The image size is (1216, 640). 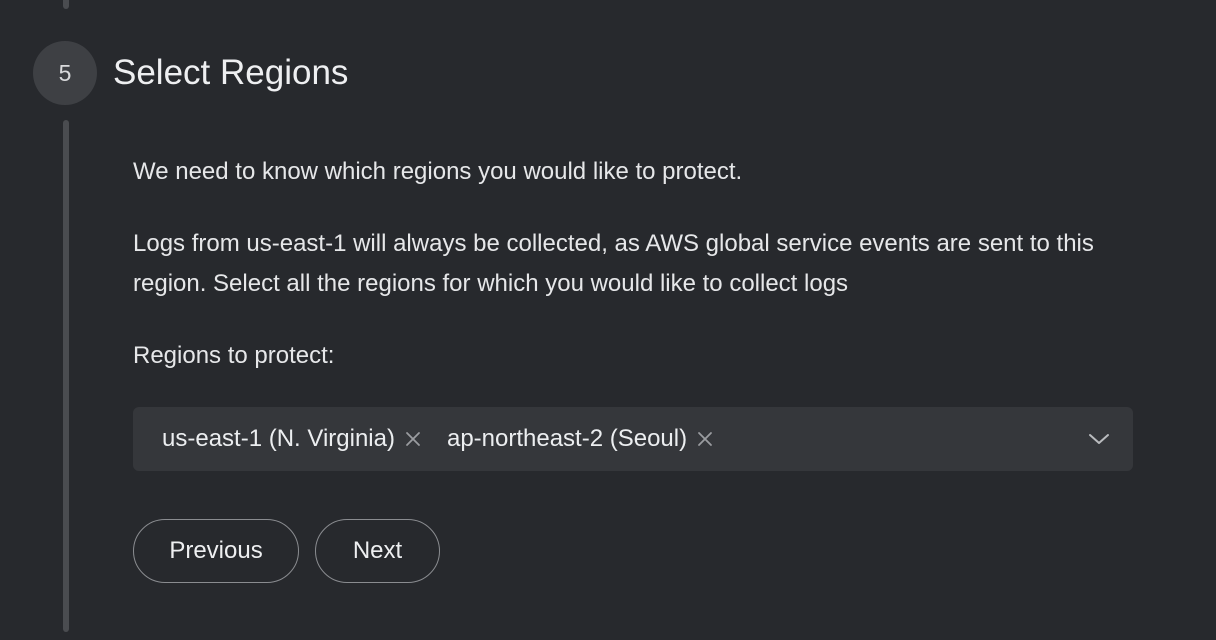 I want to click on region-chip-us-east-1: us-east-1 (N. Virginia), so click(x=292, y=439).